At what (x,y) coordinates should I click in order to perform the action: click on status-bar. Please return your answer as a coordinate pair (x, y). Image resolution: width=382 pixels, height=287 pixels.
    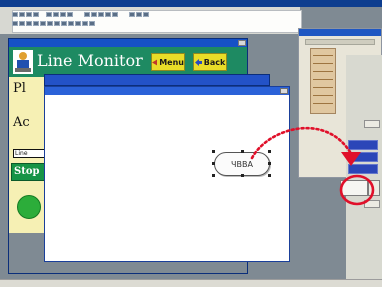
    Looking at the image, I should click on (191, 283).